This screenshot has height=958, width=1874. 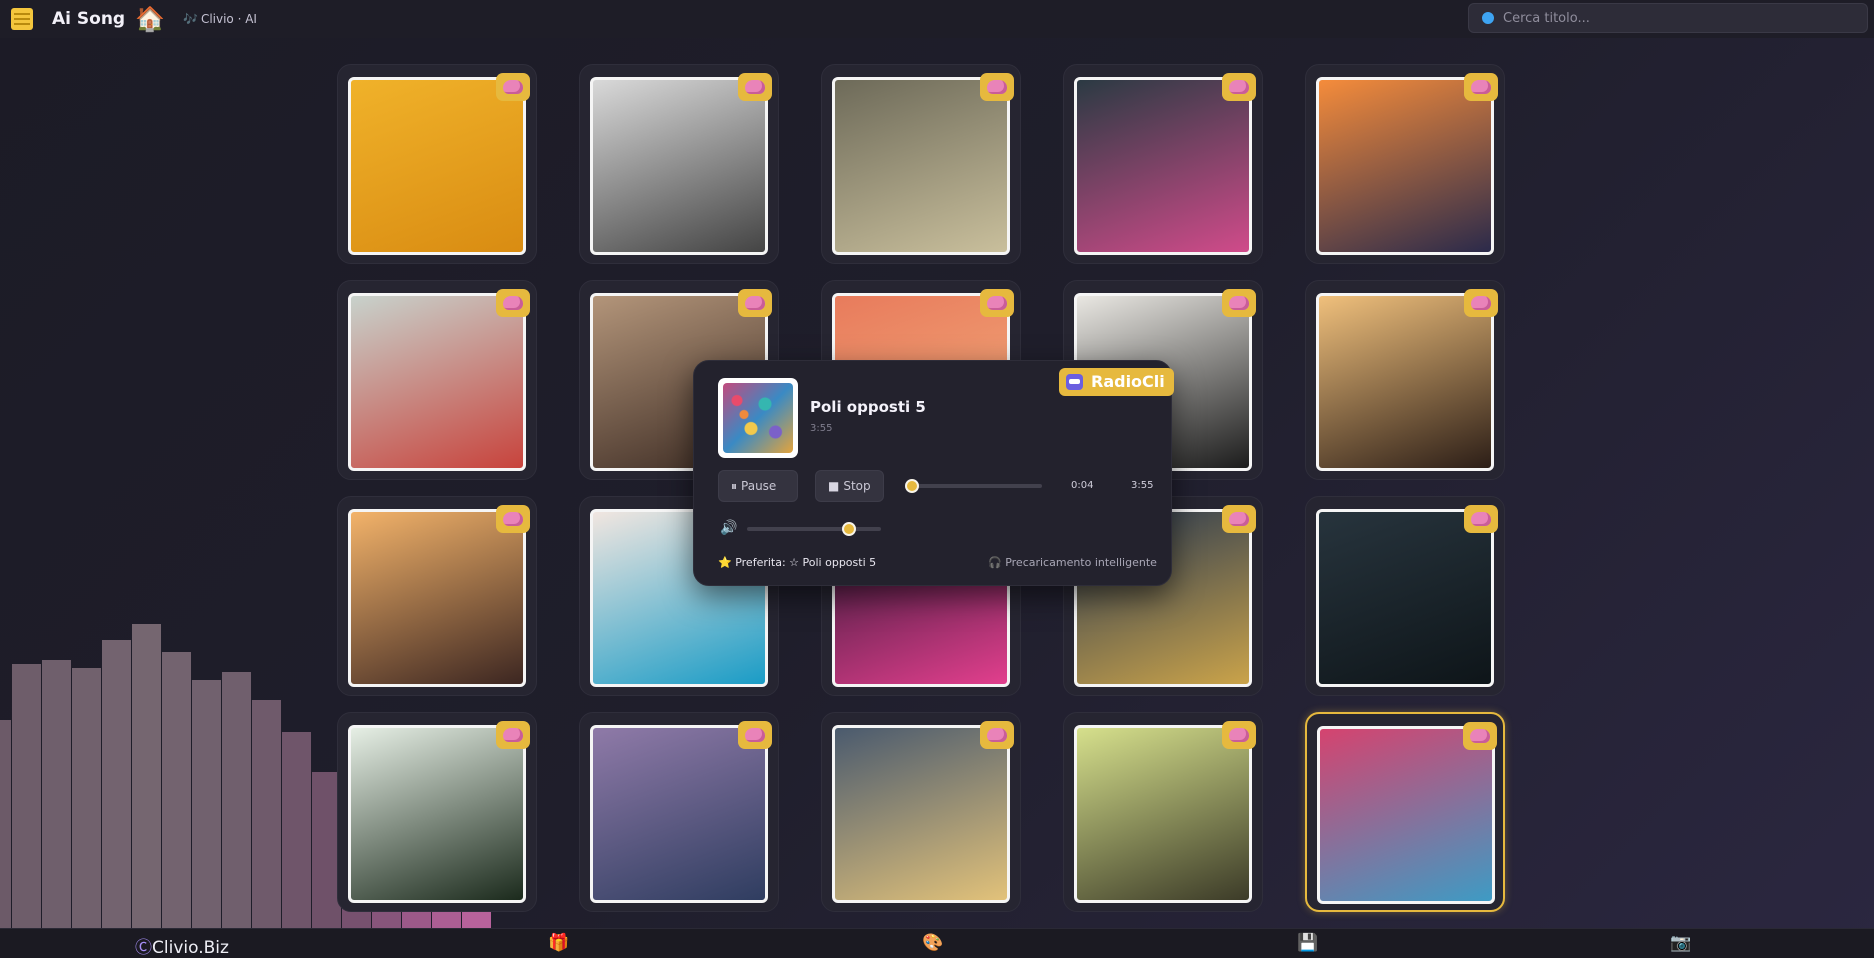 I want to click on radio-badge: RadioCli, so click(x=1116, y=382).